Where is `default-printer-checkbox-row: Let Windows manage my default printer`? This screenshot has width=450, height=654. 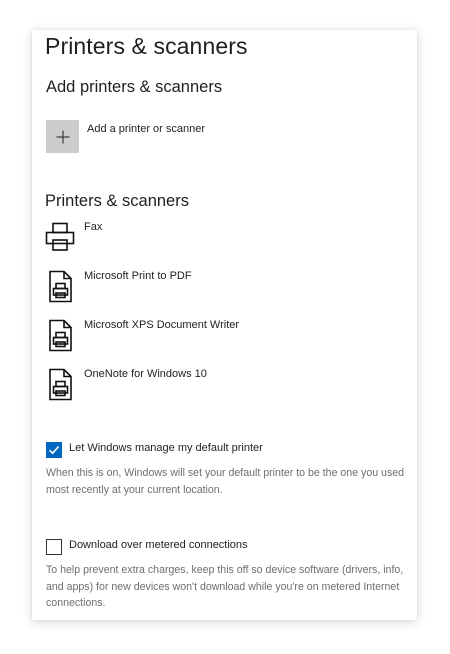
default-printer-checkbox-row: Let Windows manage my default printer is located at coordinates (216, 451).